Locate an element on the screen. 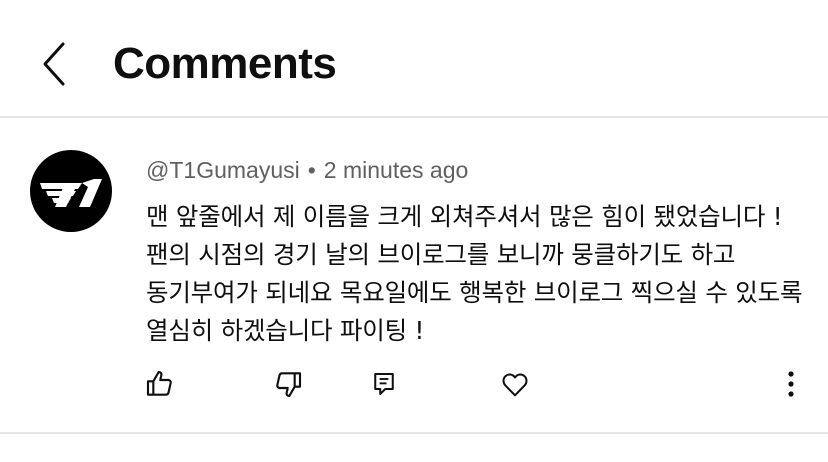 Image resolution: width=828 pixels, height=462 pixels. author-name: @T1Gumayusi is located at coordinates (223, 170).